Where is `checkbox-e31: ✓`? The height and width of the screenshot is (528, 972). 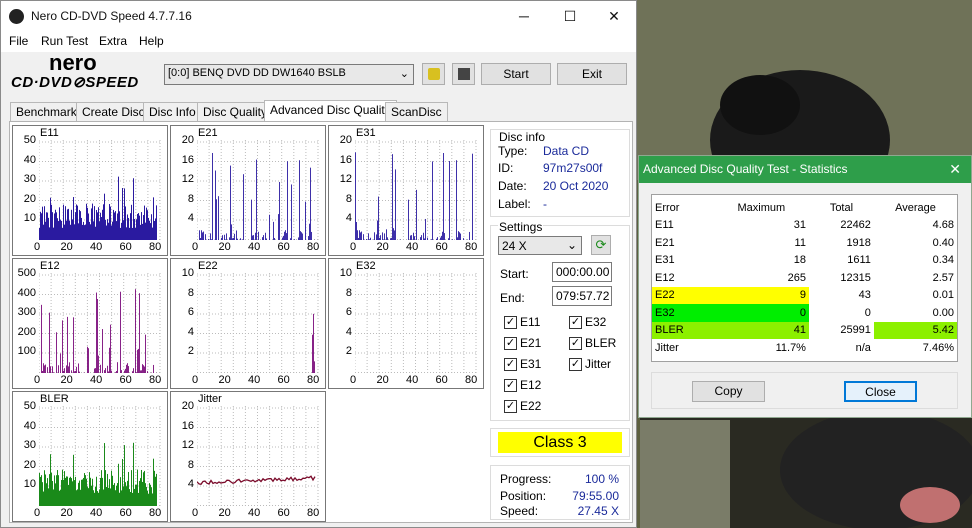
checkbox-e31: ✓ is located at coordinates (510, 364).